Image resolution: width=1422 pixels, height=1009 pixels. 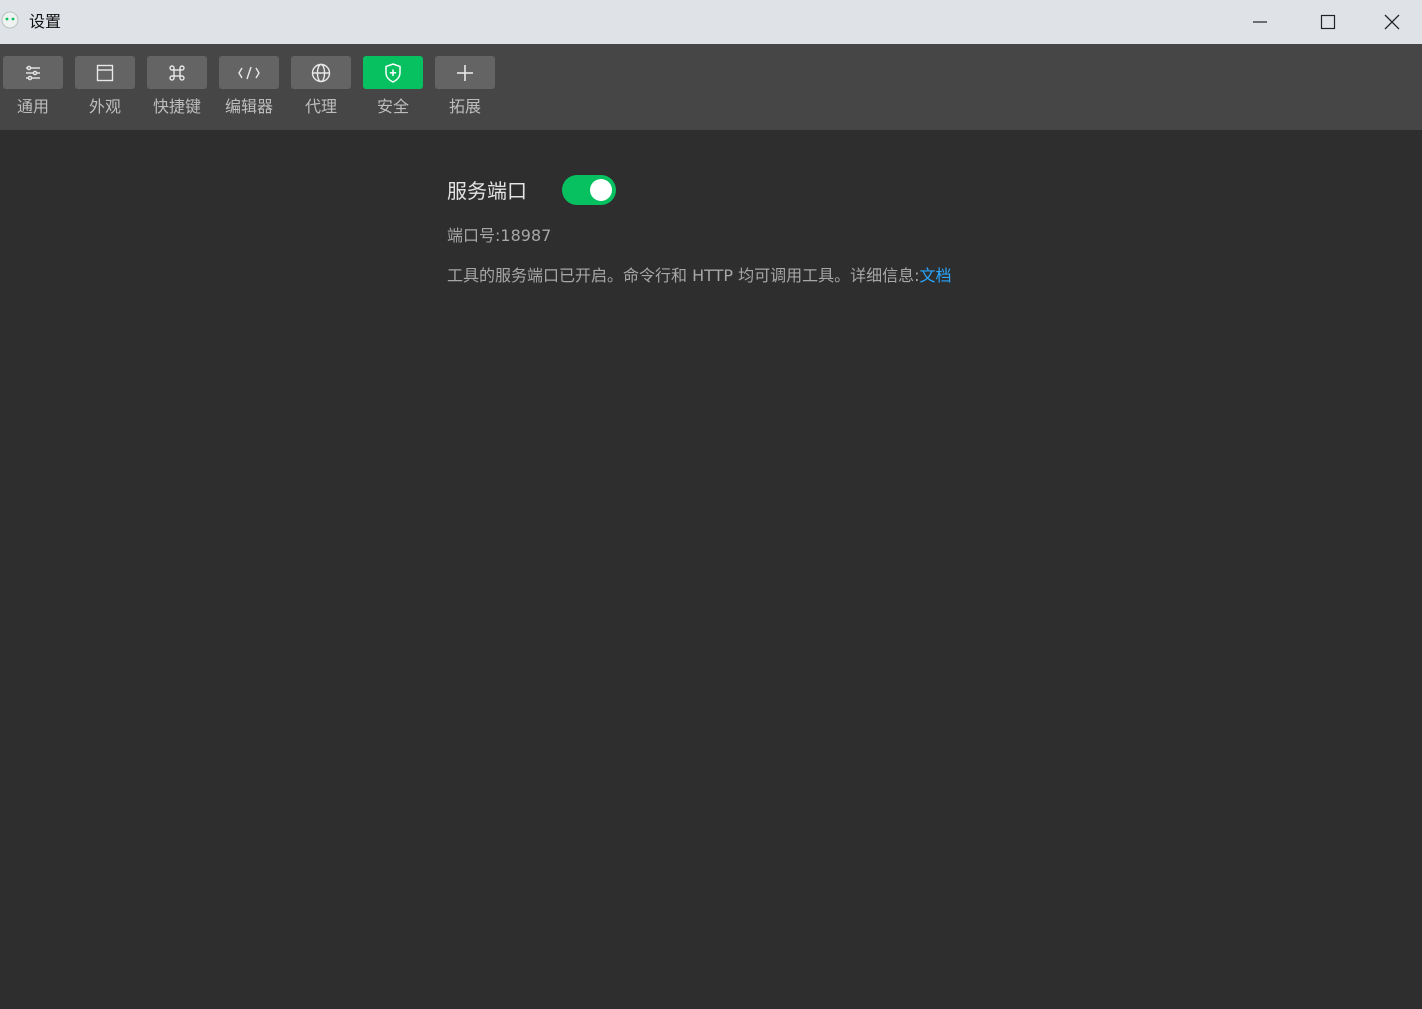 I want to click on tab-security: 安全, so click(x=393, y=89).